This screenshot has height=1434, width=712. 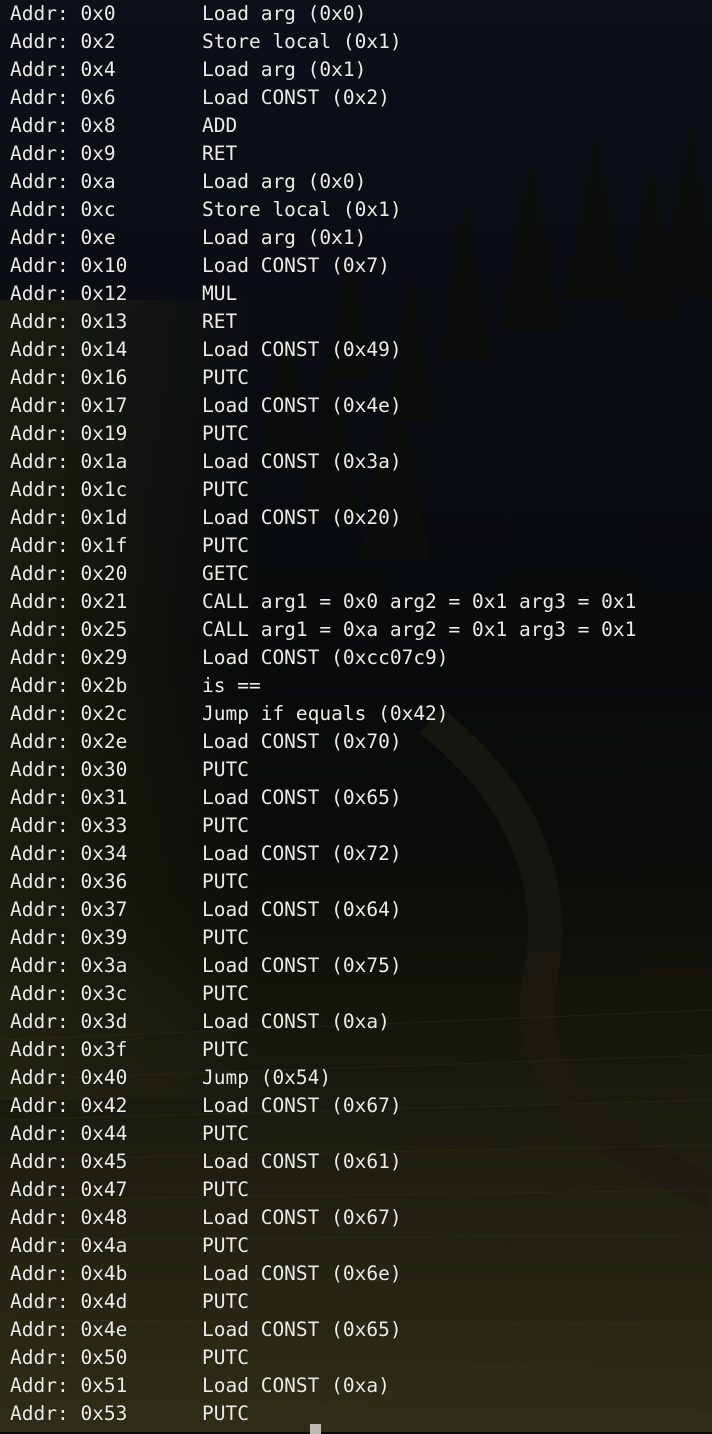 What do you see at coordinates (69, 545) in the screenshot?
I see `address-text: Addr: 0x1f` at bounding box center [69, 545].